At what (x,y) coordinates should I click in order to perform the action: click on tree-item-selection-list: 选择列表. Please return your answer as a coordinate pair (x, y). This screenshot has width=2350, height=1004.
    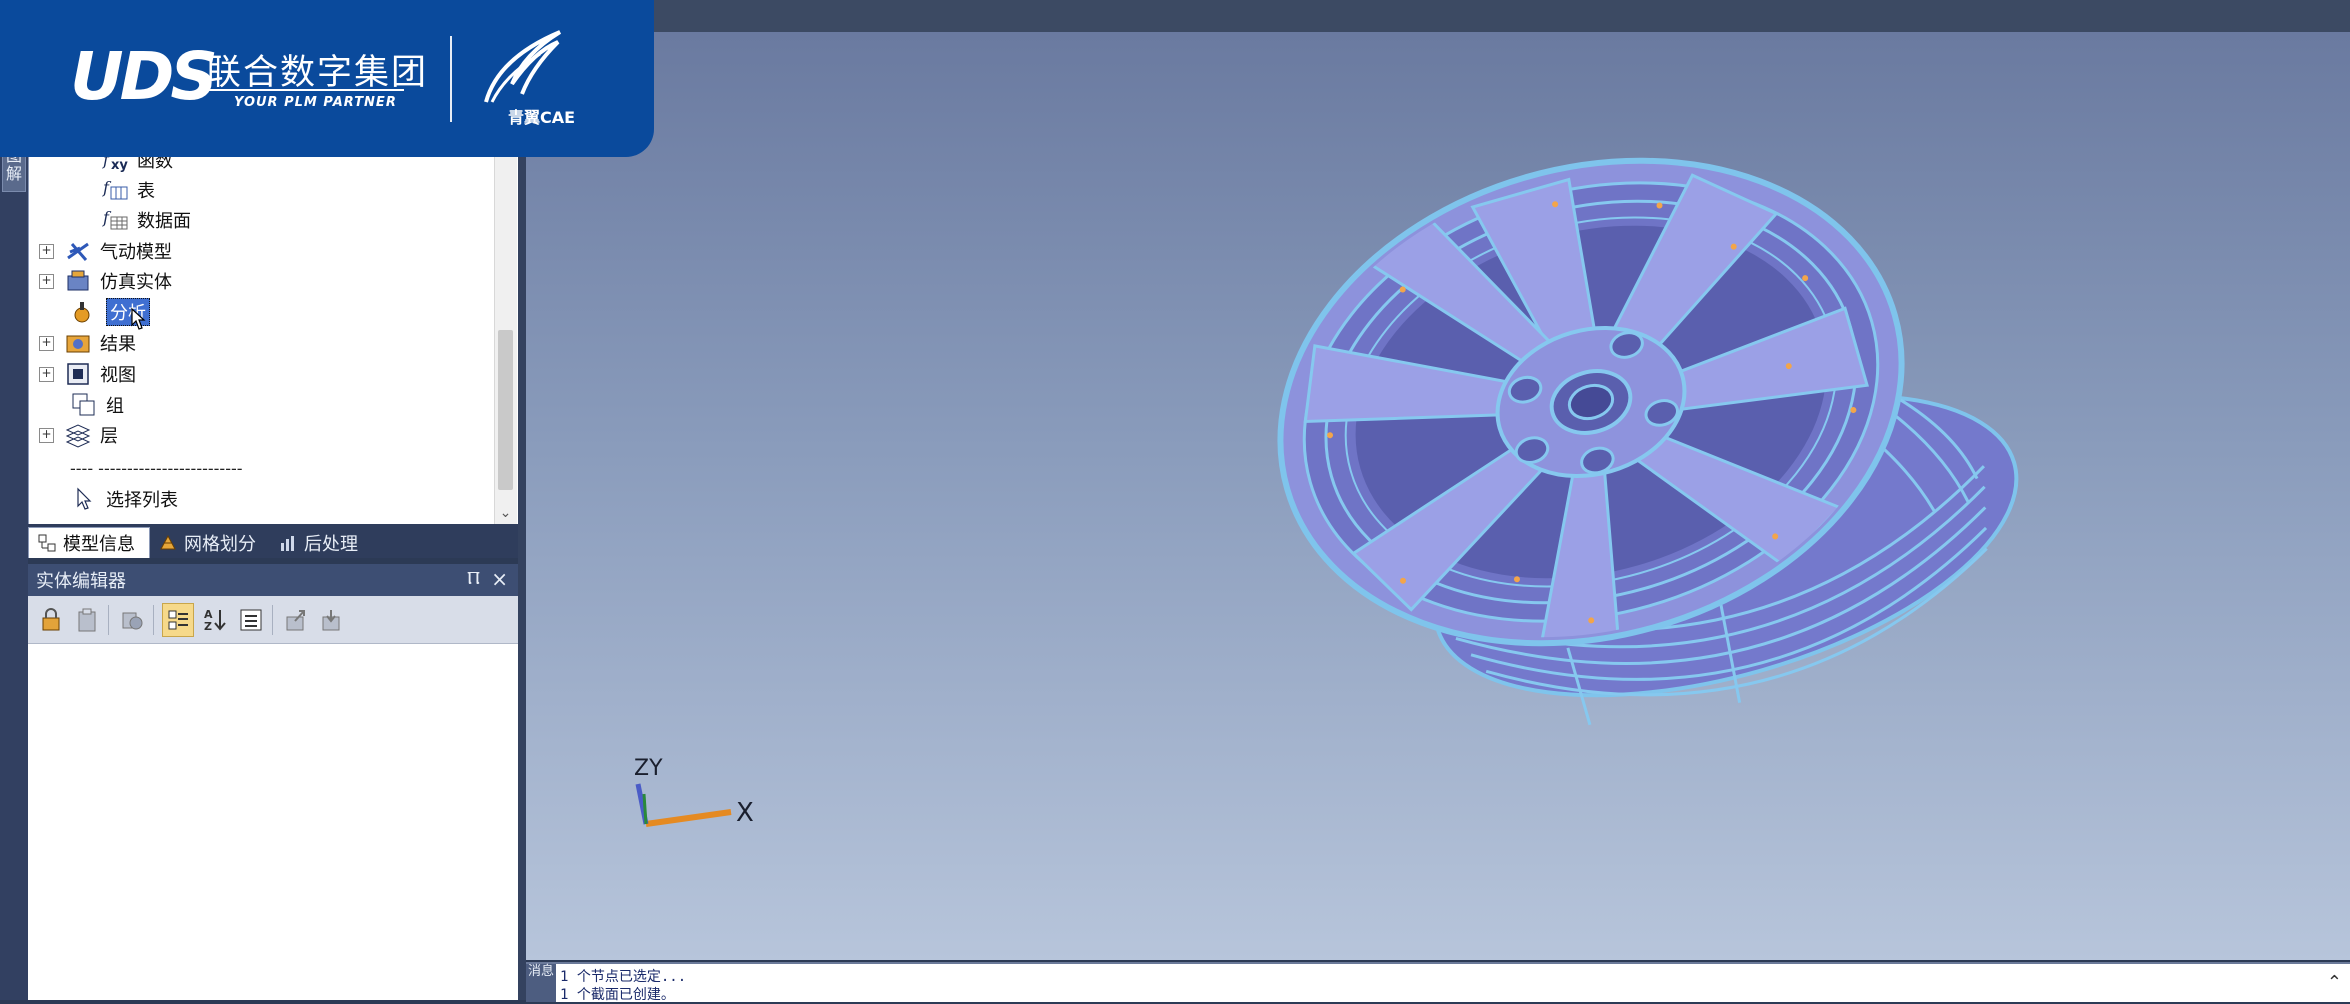
    Looking at the image, I should click on (124, 499).